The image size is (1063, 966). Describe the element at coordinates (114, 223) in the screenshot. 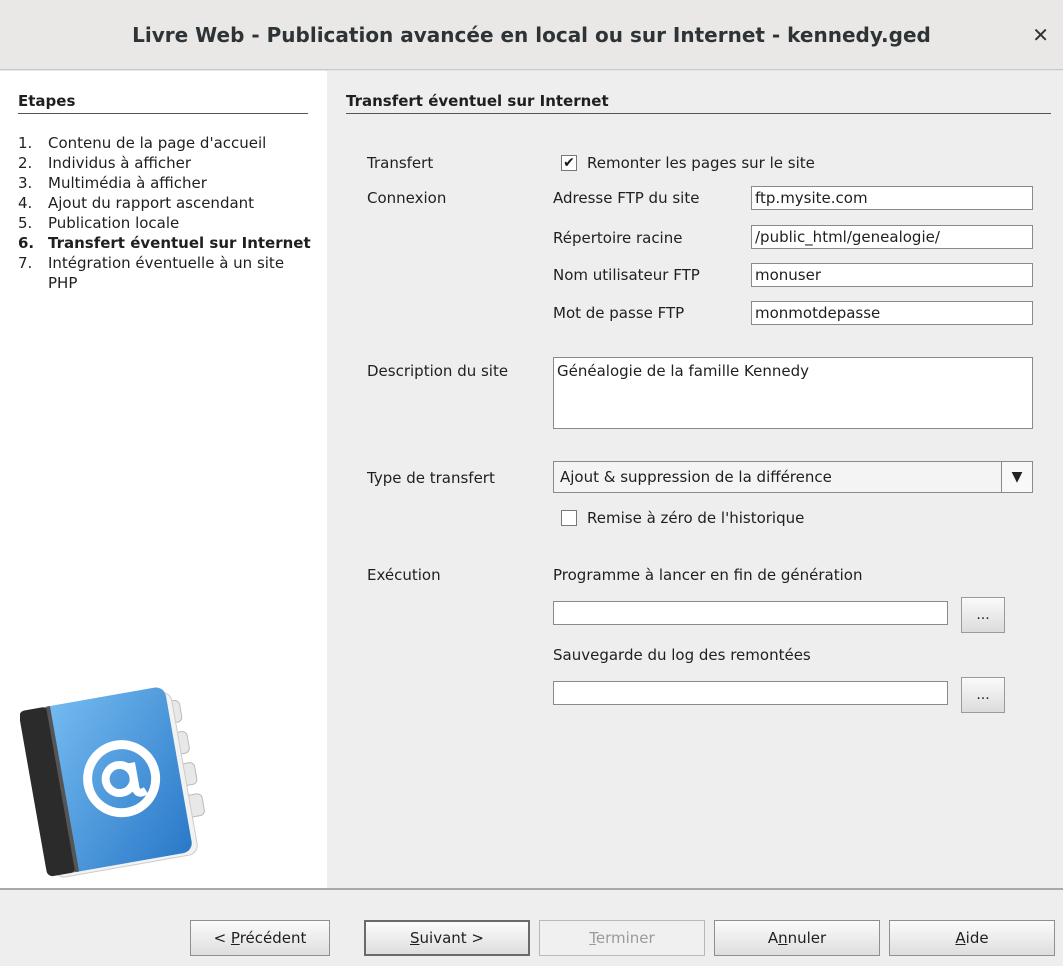

I see `step-label: Publication locale` at that location.